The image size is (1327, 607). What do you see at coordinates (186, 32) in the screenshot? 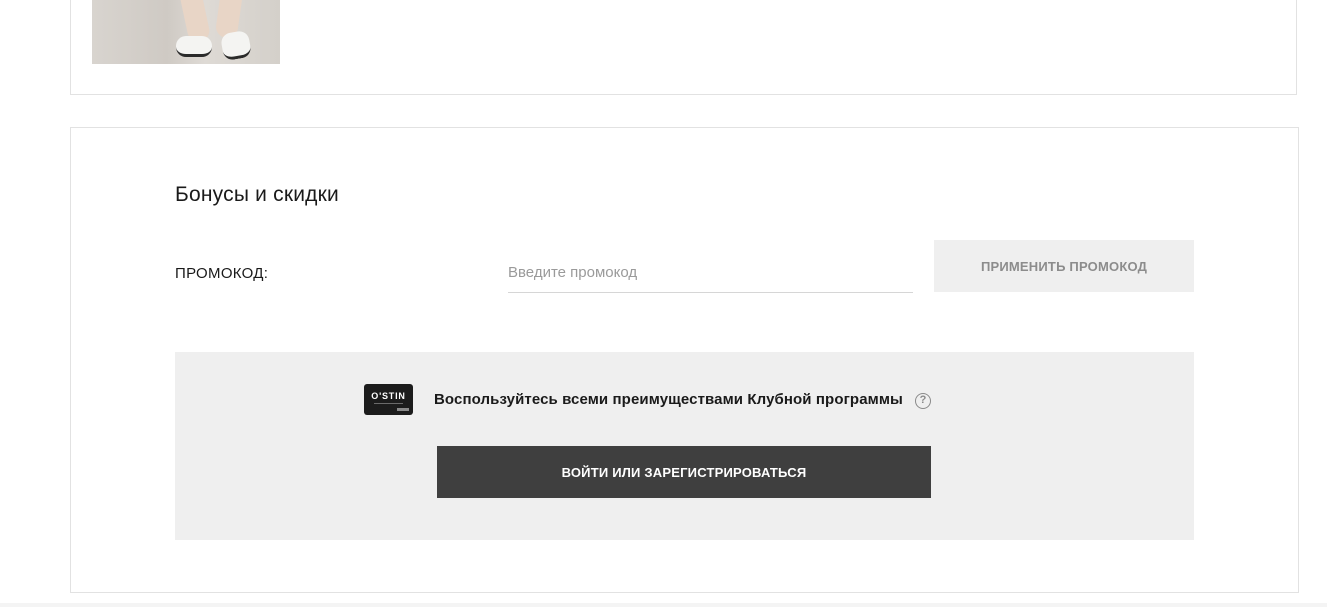
I see `product-image` at bounding box center [186, 32].